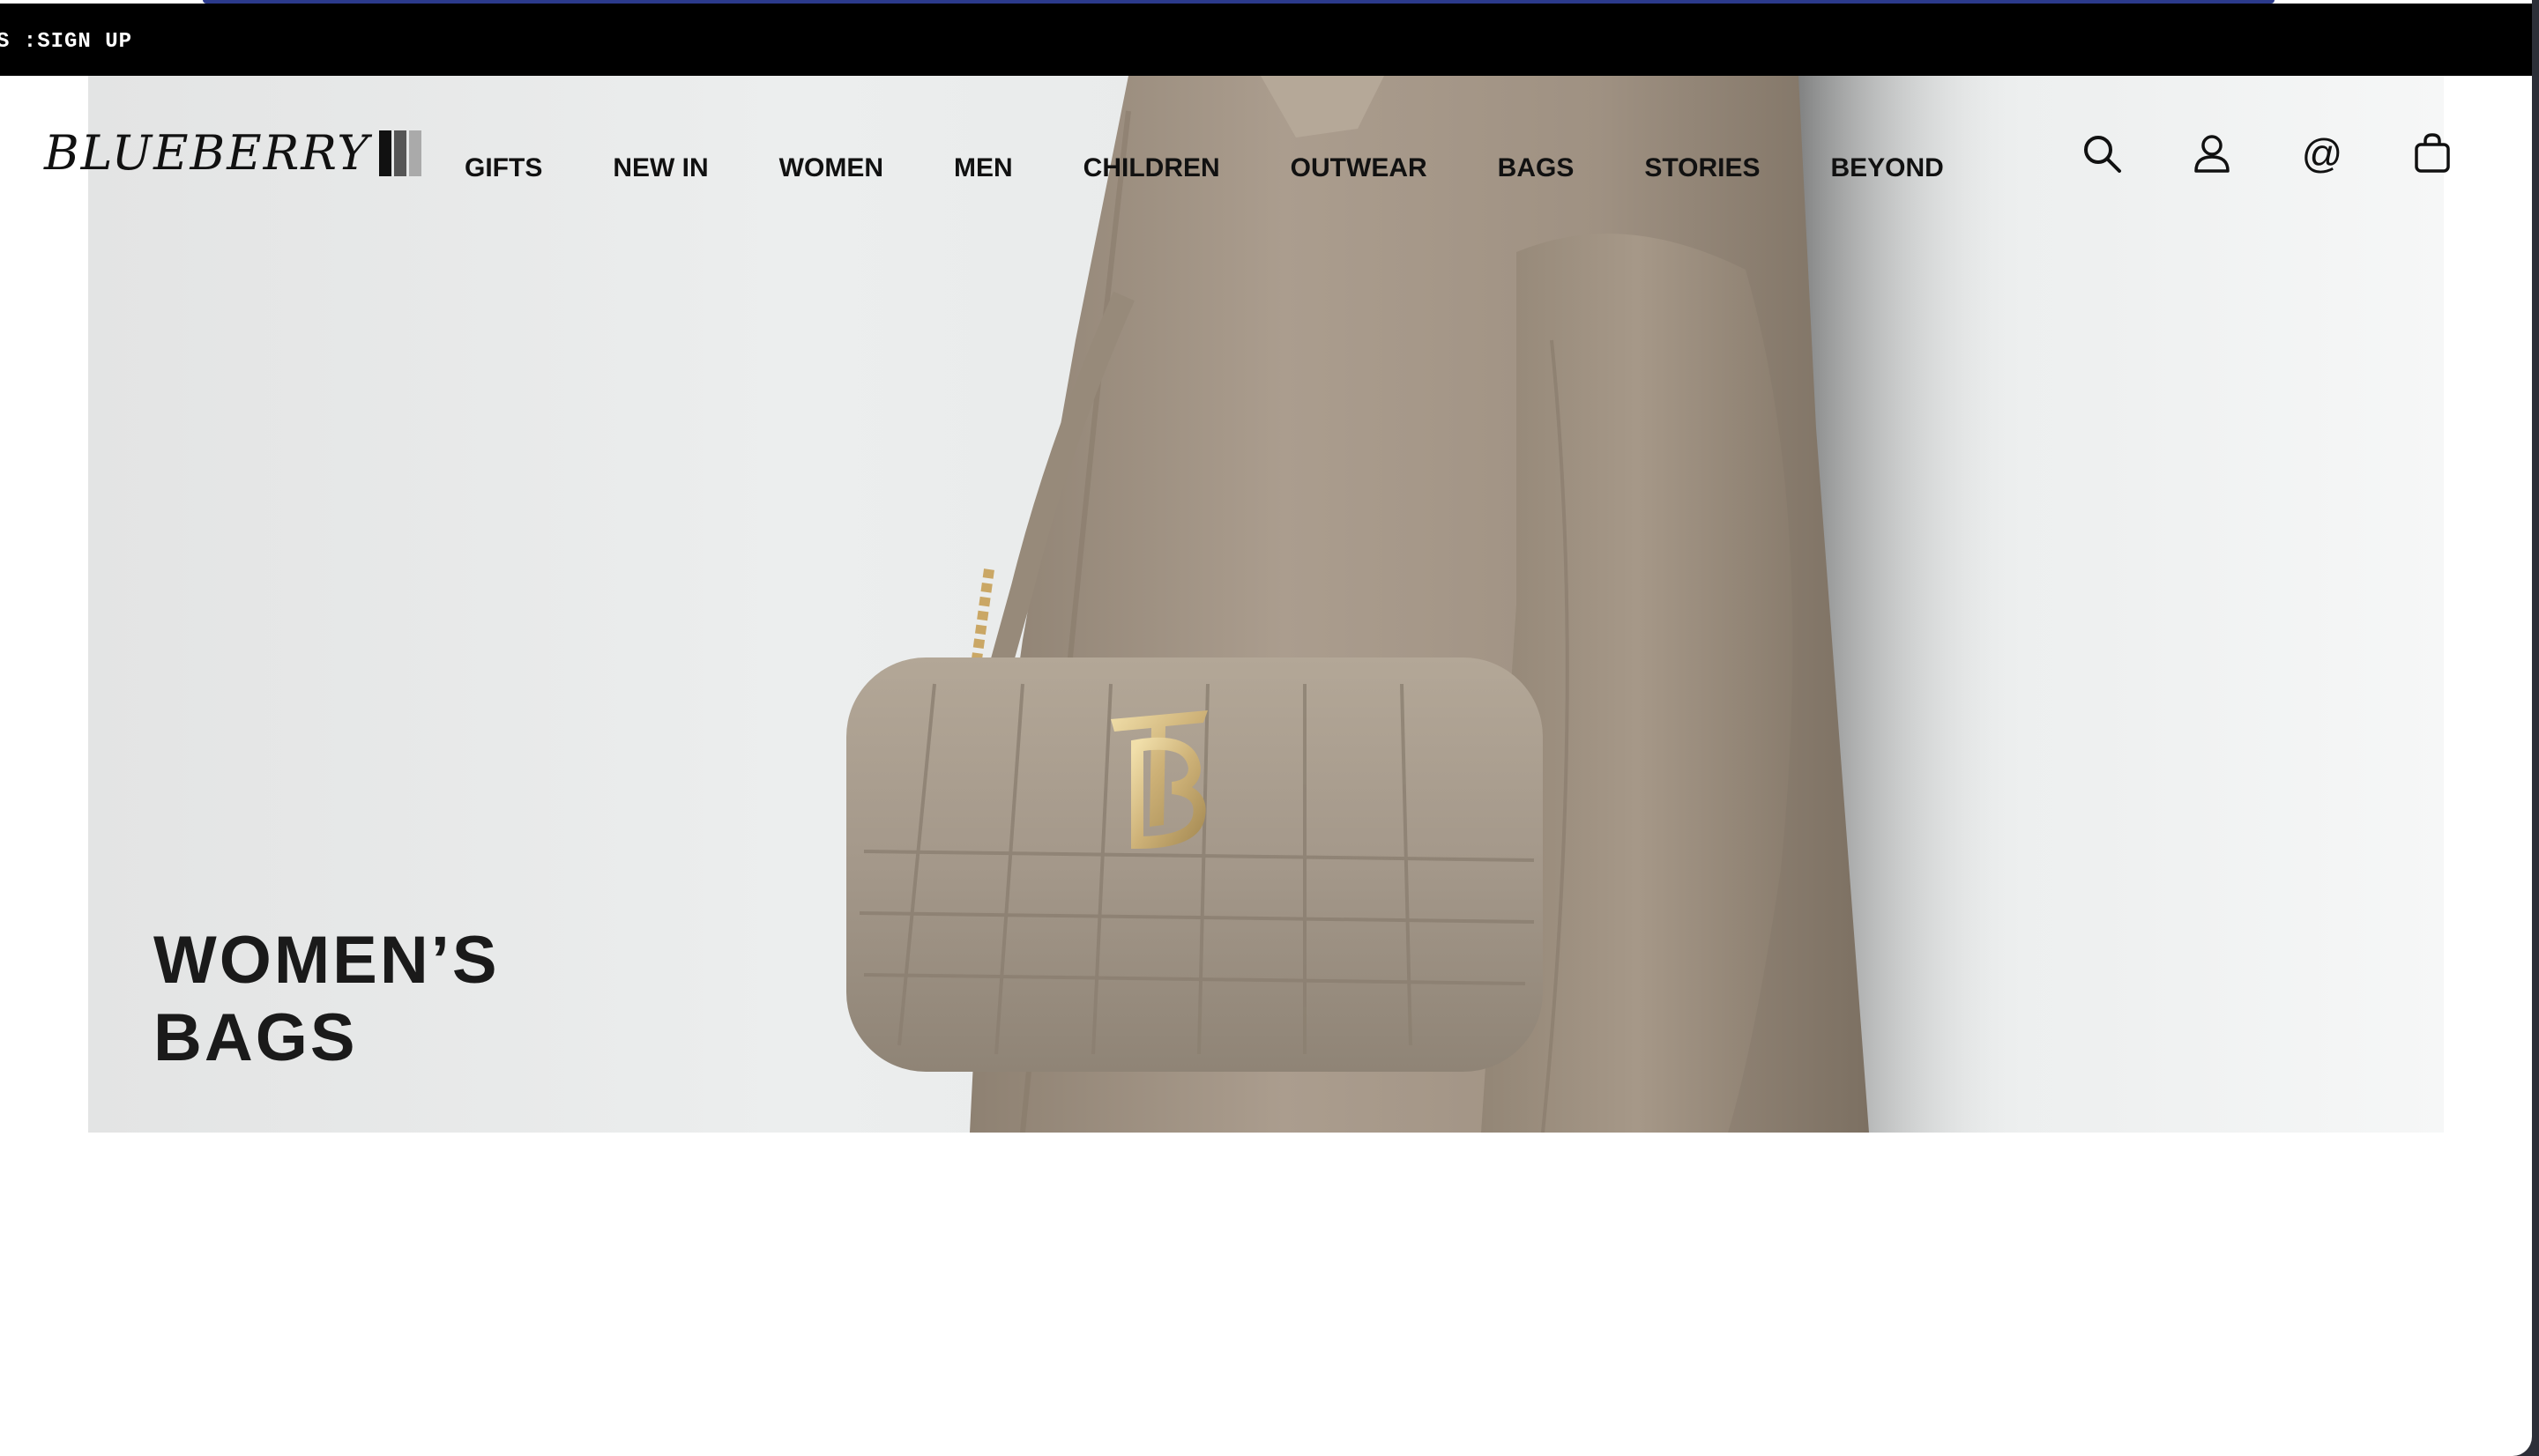 The width and height of the screenshot is (2539, 1456). I want to click on nav-item-beyond: BEYOND, so click(1888, 168).